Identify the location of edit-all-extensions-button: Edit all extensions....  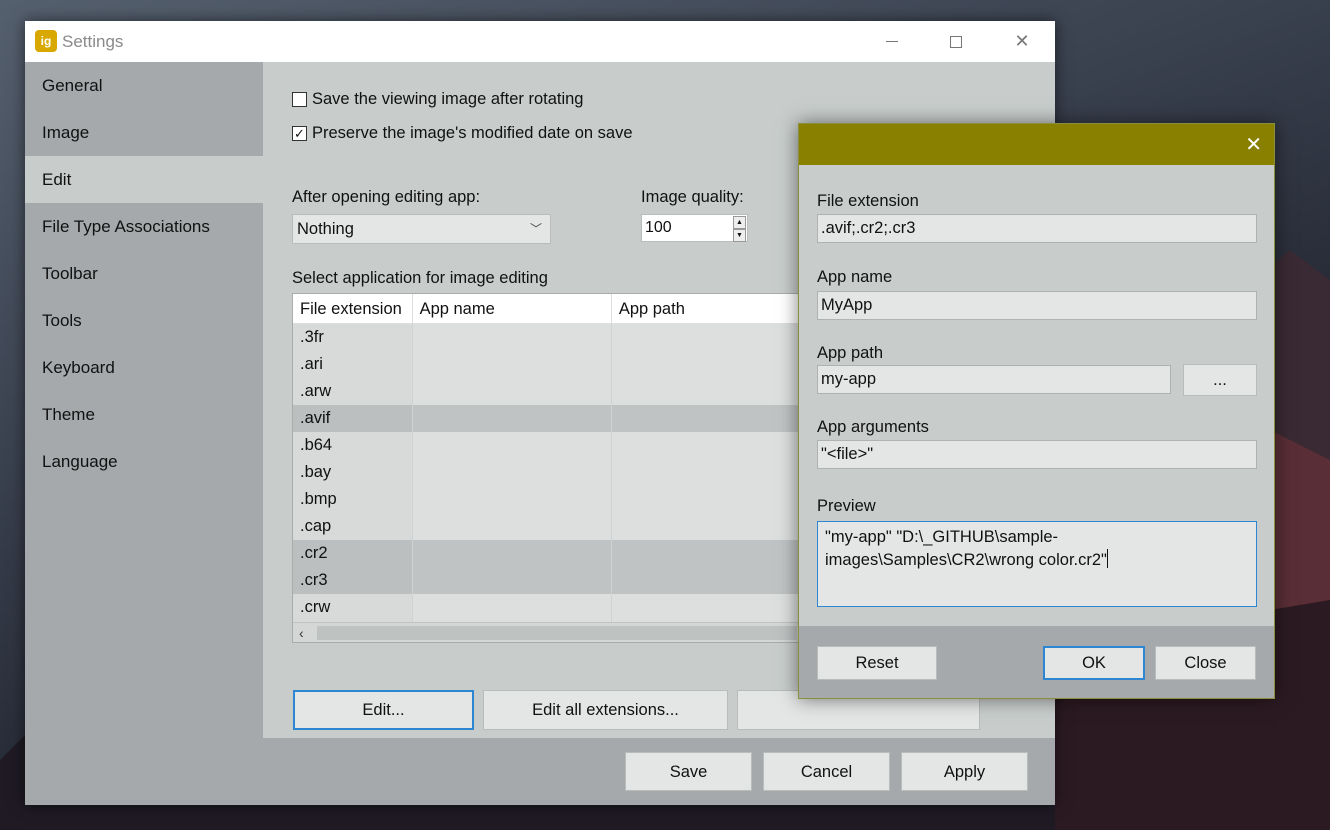
(605, 710).